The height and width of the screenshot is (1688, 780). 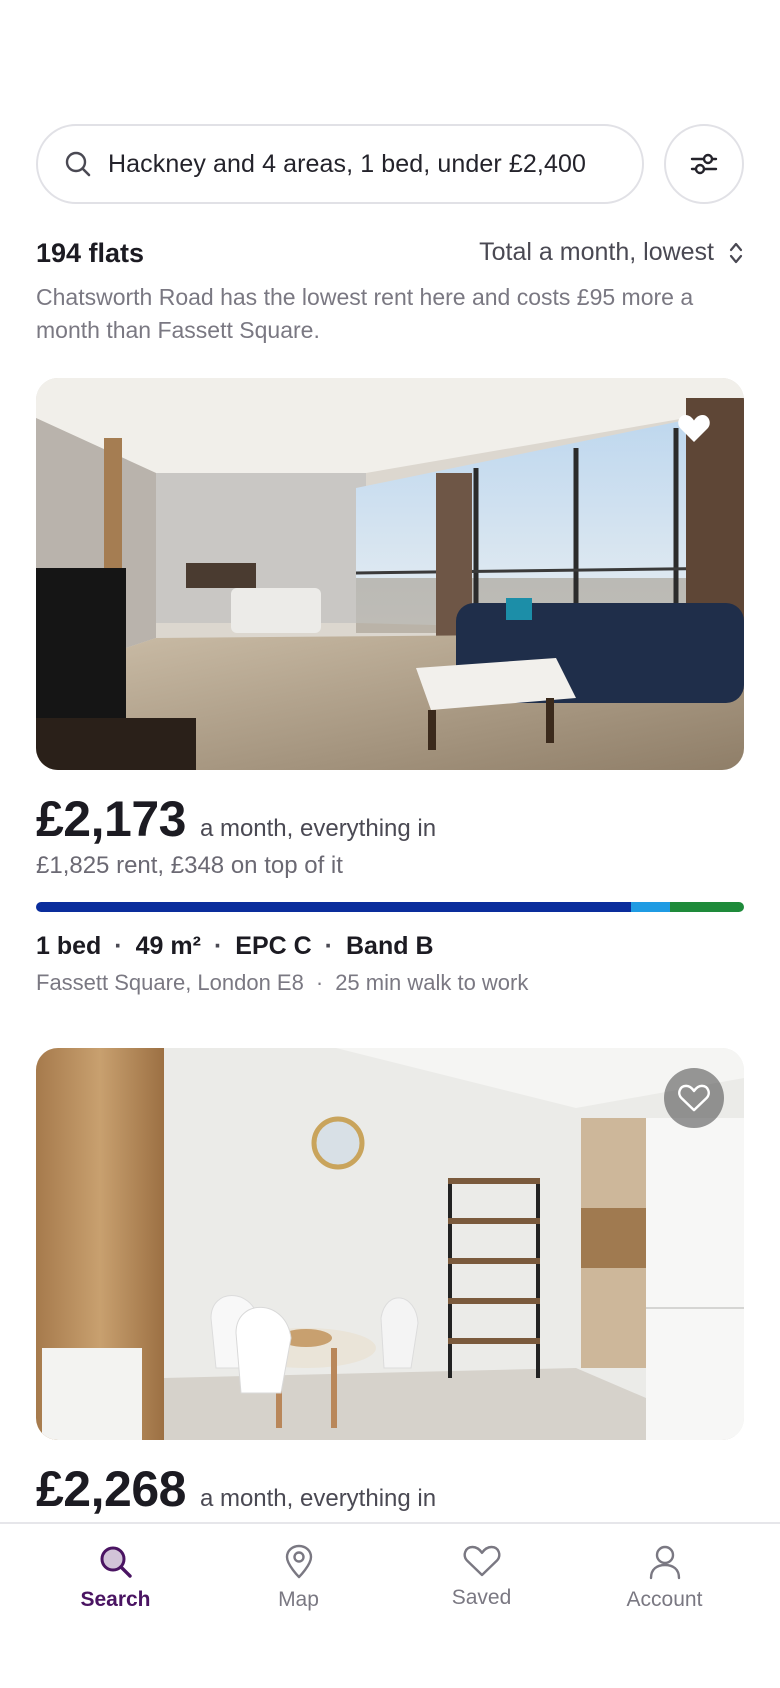 I want to click on spec-epc: EPC C, so click(x=273, y=946).